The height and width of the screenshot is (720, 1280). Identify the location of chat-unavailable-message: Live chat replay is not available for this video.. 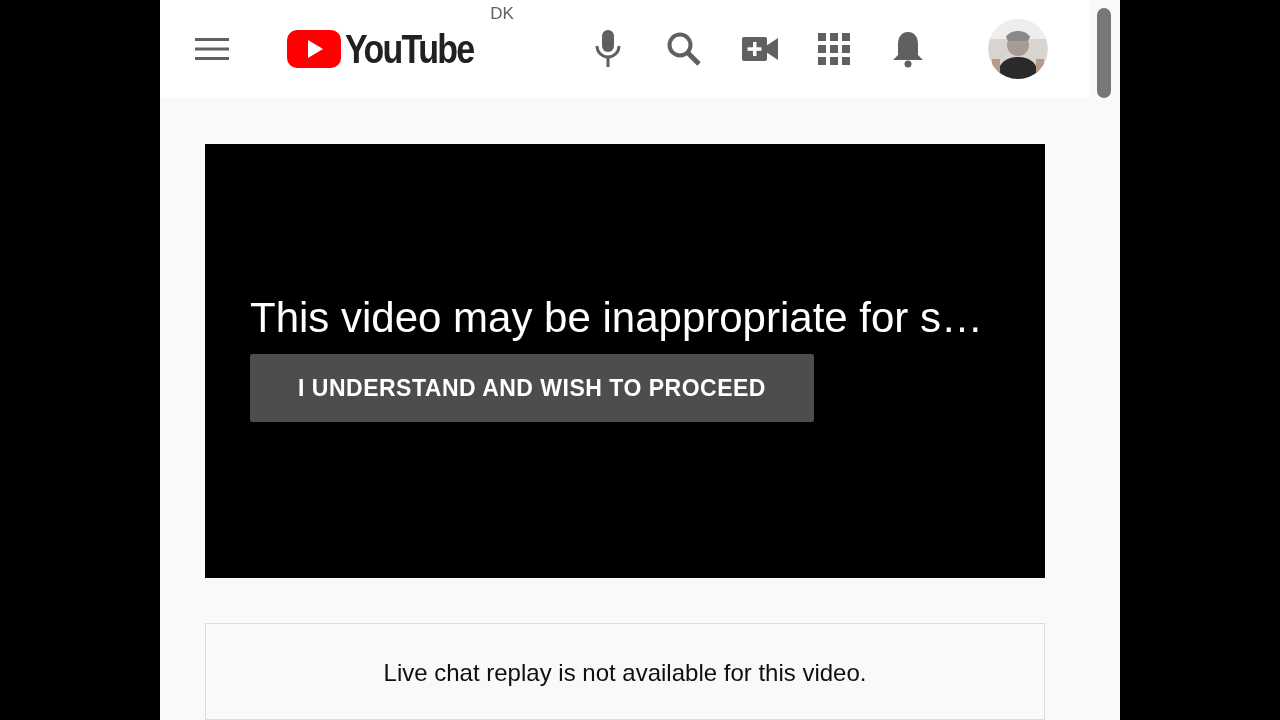
(625, 673).